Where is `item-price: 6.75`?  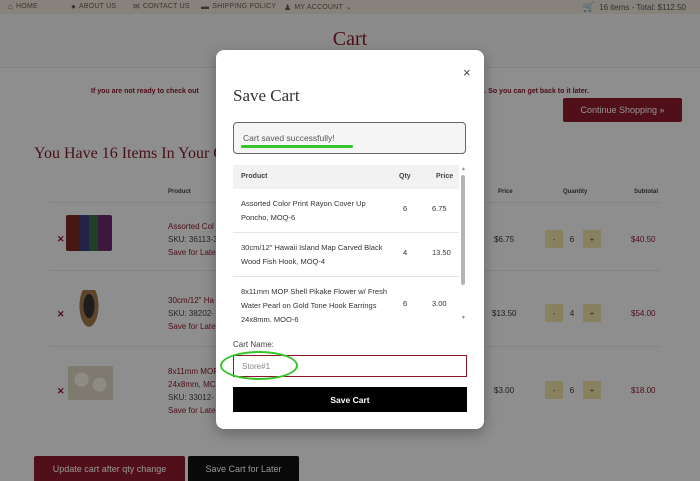
item-price: 6.75 is located at coordinates (439, 208).